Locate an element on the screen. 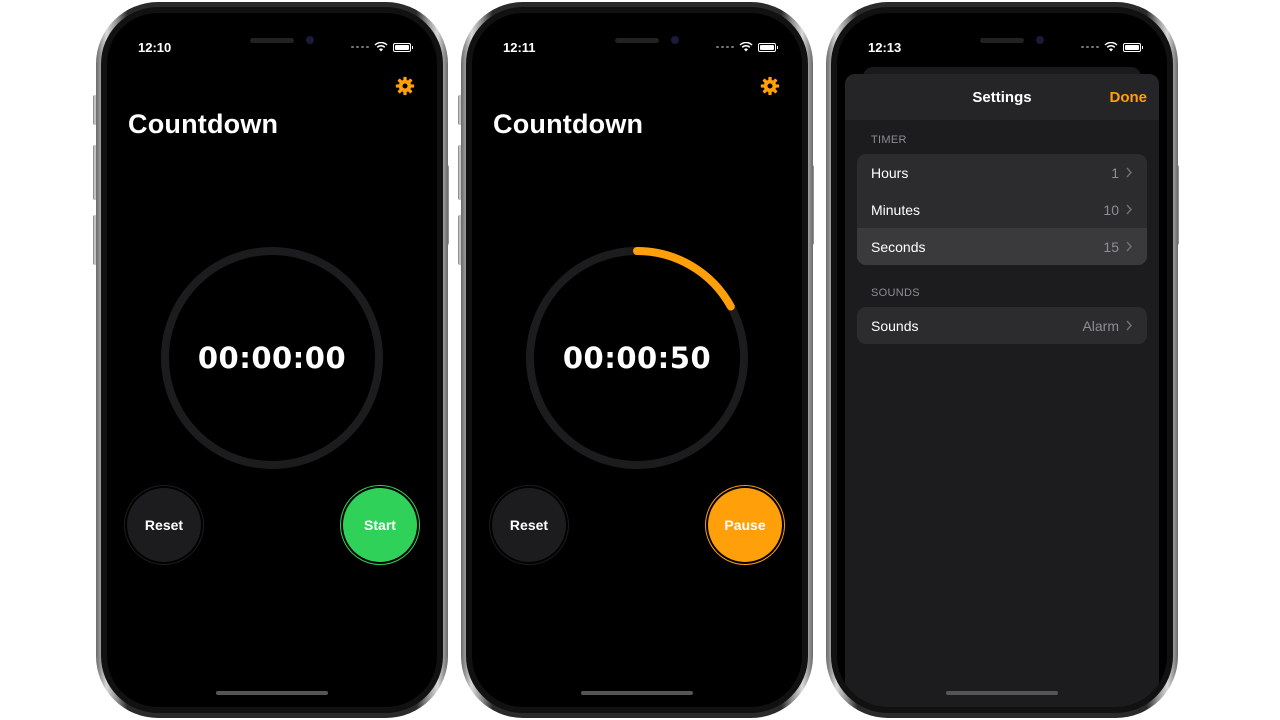  row-label: Hours is located at coordinates (890, 172).